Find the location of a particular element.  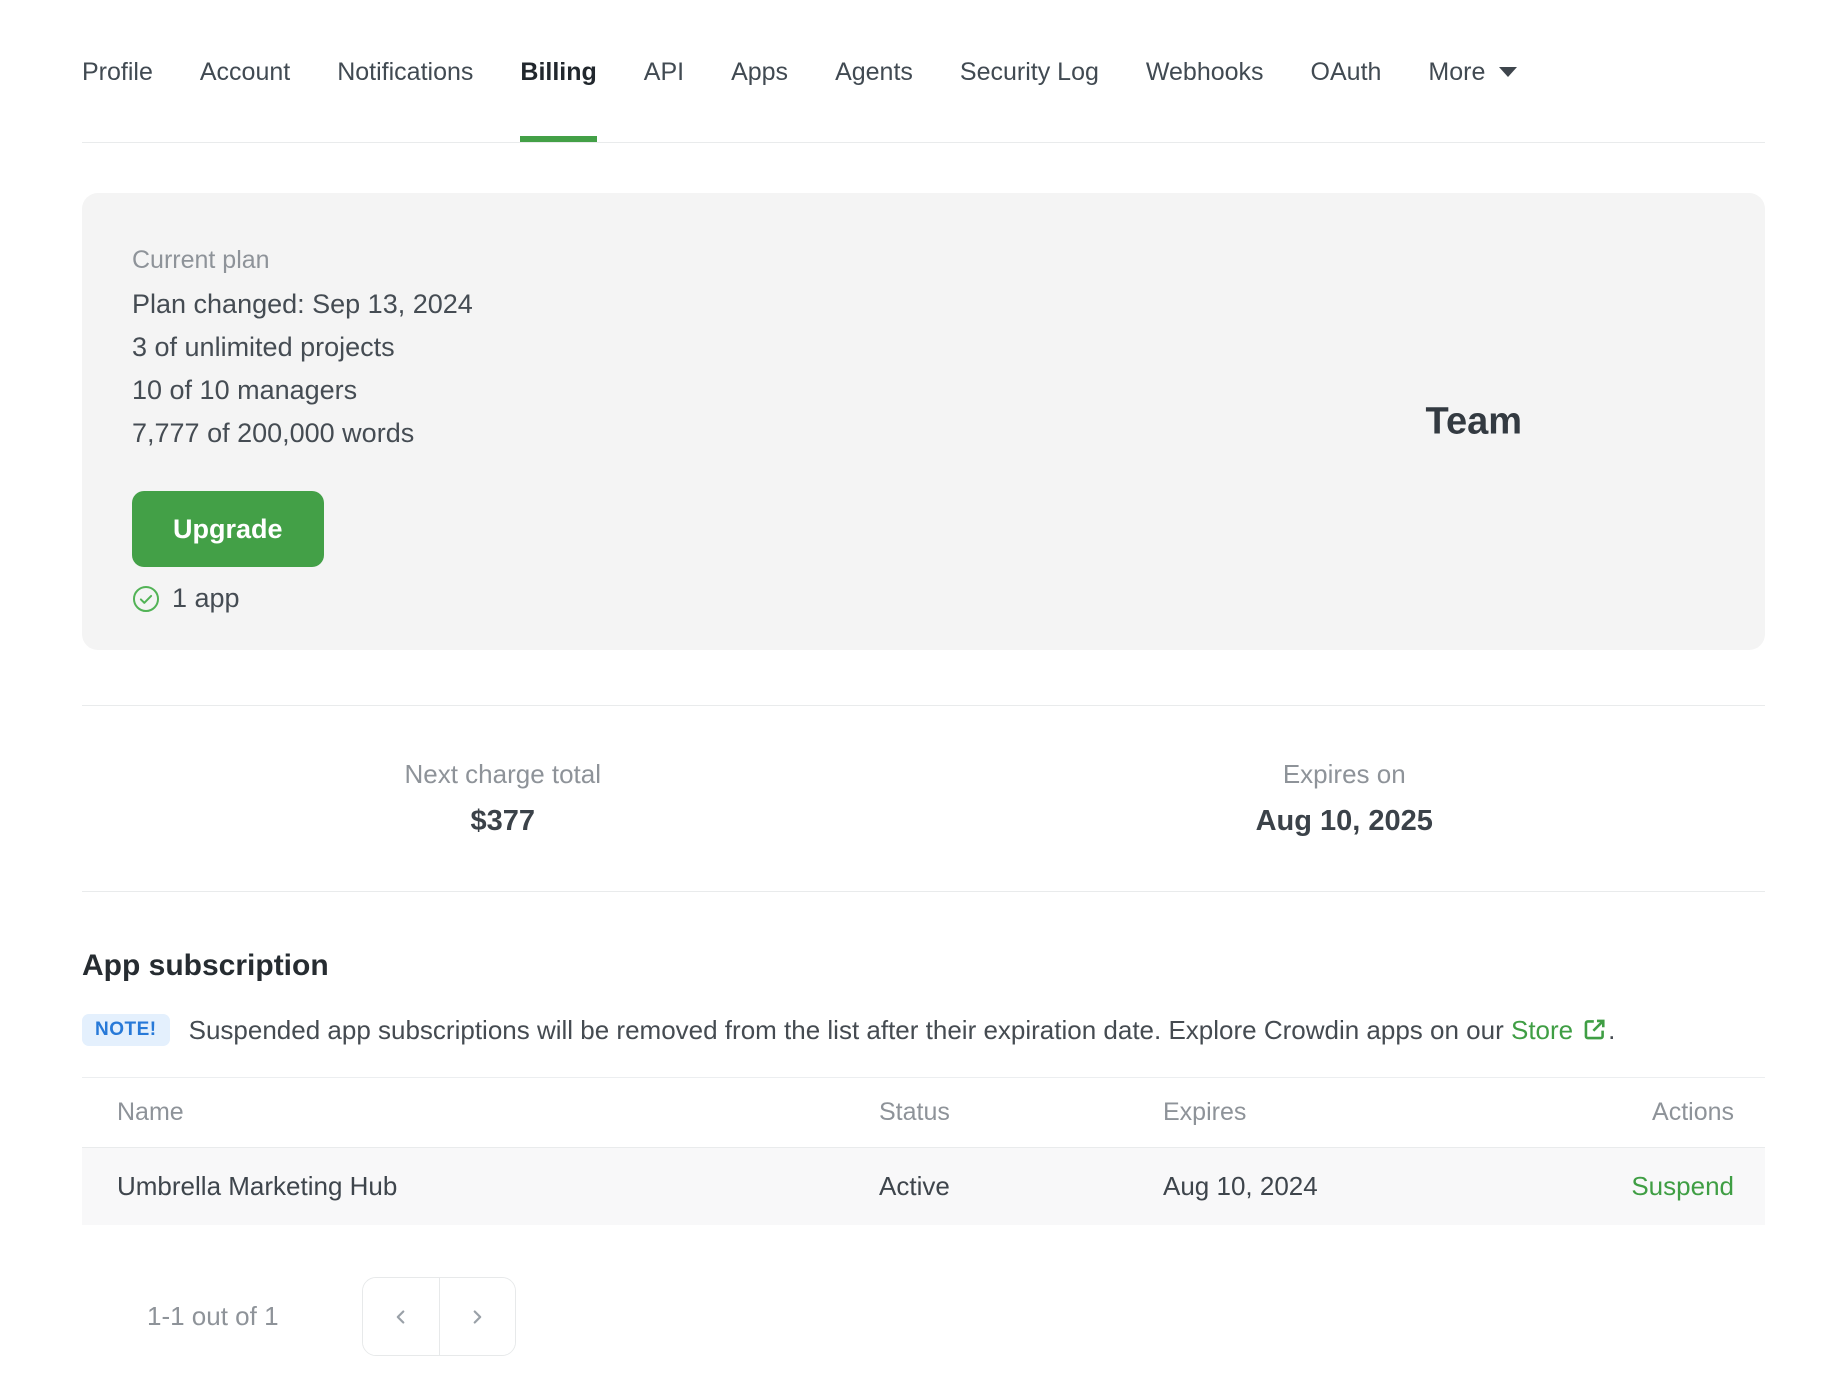

tab-apps: Apps is located at coordinates (759, 99).